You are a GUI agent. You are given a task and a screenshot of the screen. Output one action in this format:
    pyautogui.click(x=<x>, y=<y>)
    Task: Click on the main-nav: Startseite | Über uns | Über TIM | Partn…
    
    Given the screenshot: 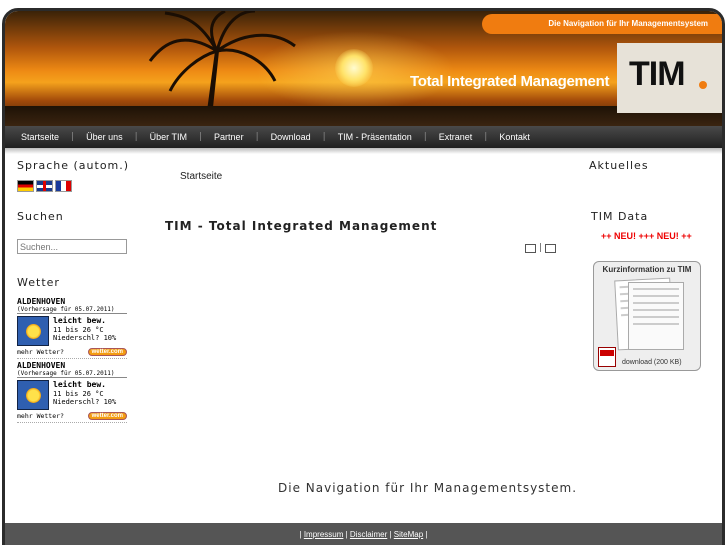 What is the action you would take?
    pyautogui.click(x=363, y=137)
    